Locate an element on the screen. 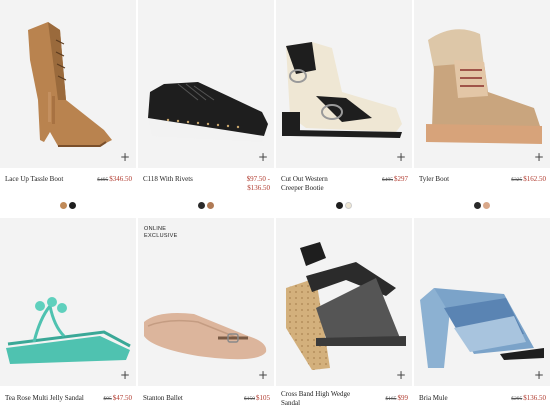  color-swatch-chalk is located at coordinates (348, 205).